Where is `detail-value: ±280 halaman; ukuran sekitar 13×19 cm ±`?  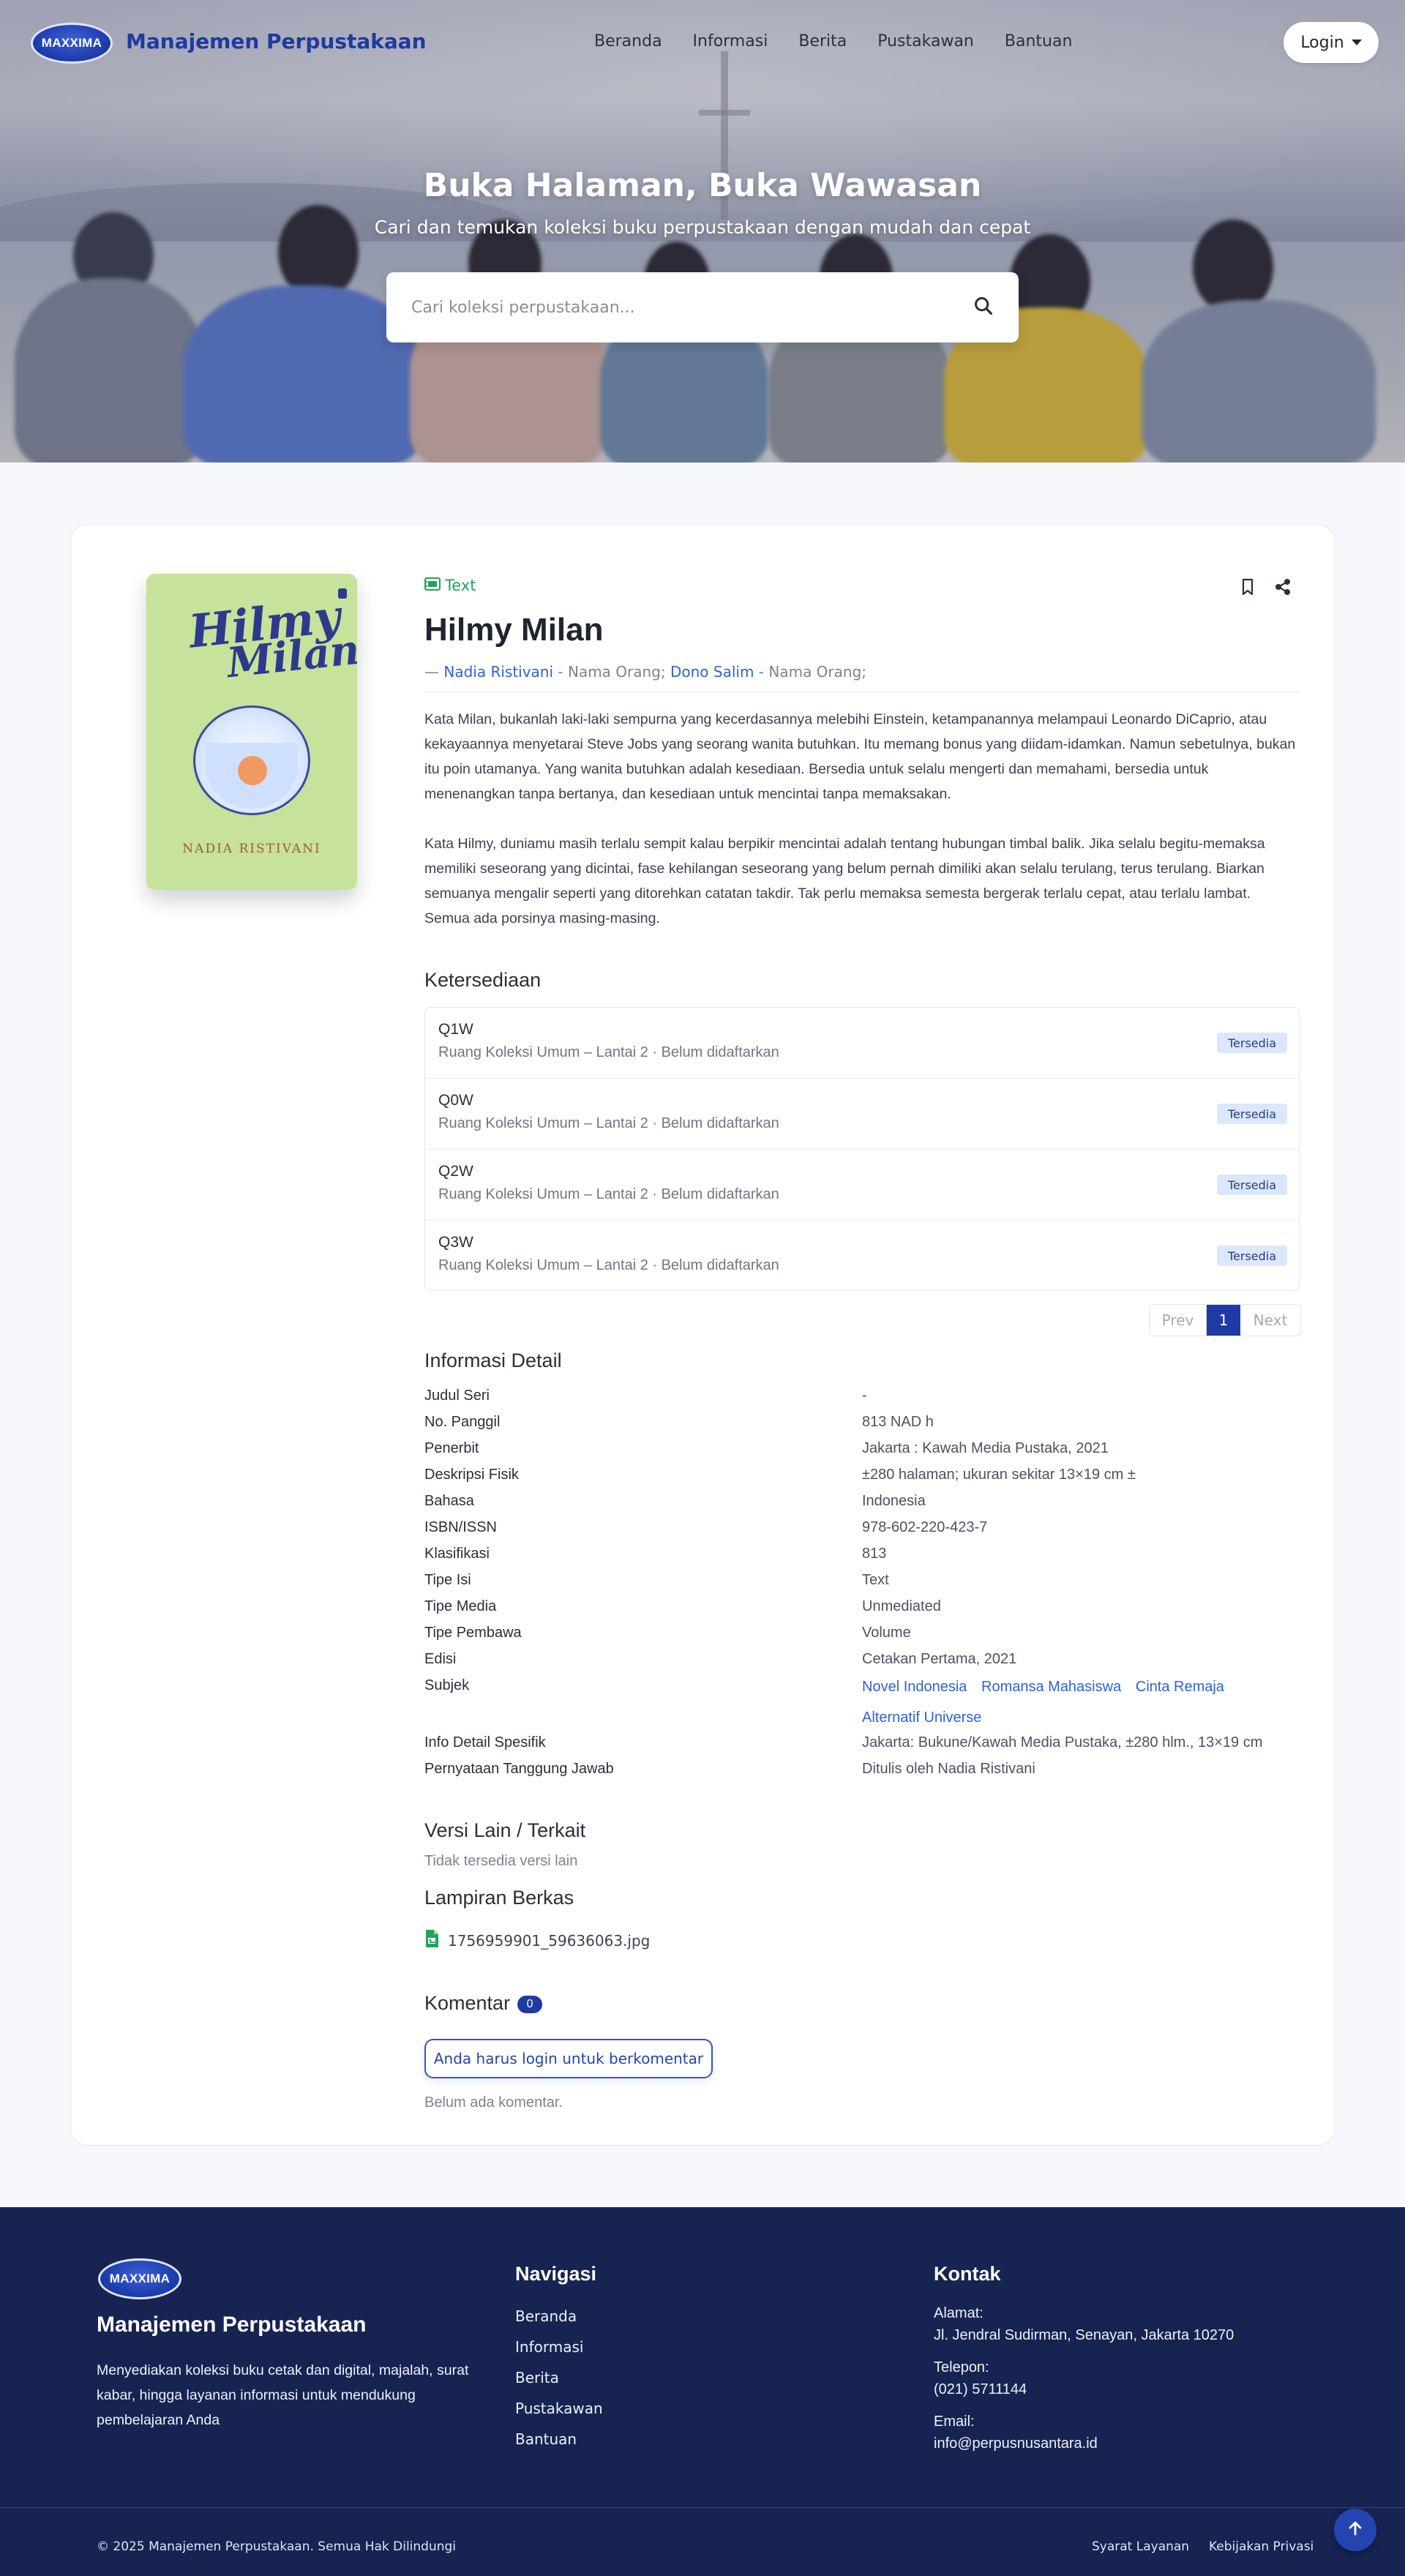 detail-value: ±280 halaman; ukuran sekitar 13×19 cm ± is located at coordinates (999, 1475).